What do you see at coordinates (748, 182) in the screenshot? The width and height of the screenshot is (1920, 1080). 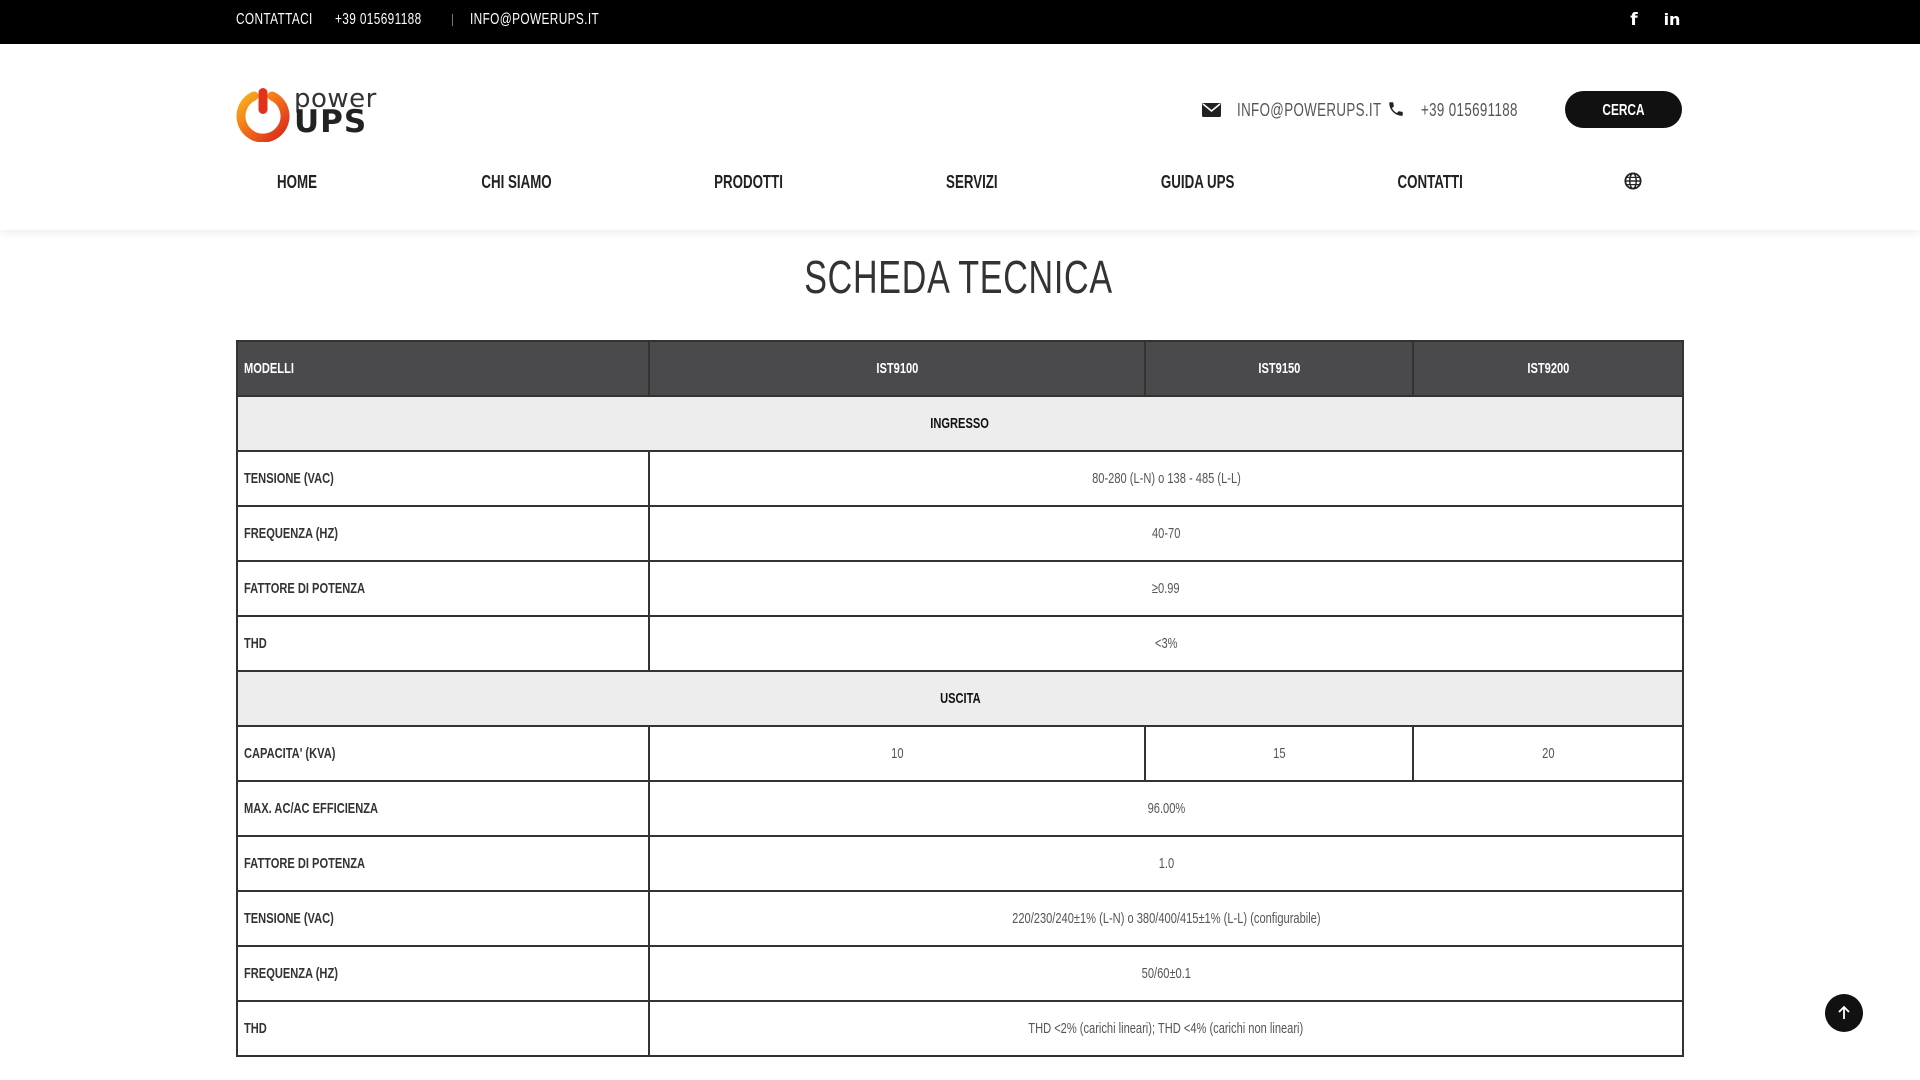 I see `nav-item-prodotti: PRODOTTI` at bounding box center [748, 182].